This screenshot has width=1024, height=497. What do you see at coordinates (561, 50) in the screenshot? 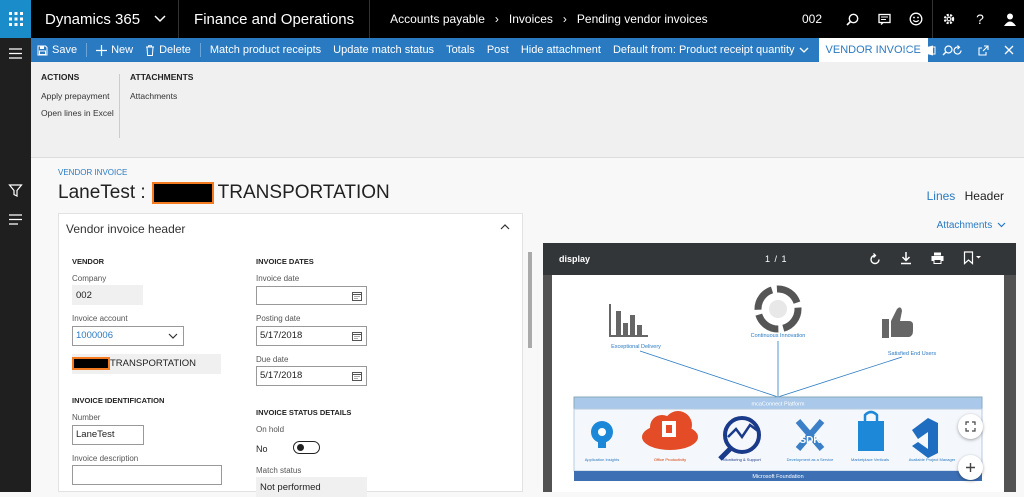
I see `hide-attachment-button: Hide attachment` at bounding box center [561, 50].